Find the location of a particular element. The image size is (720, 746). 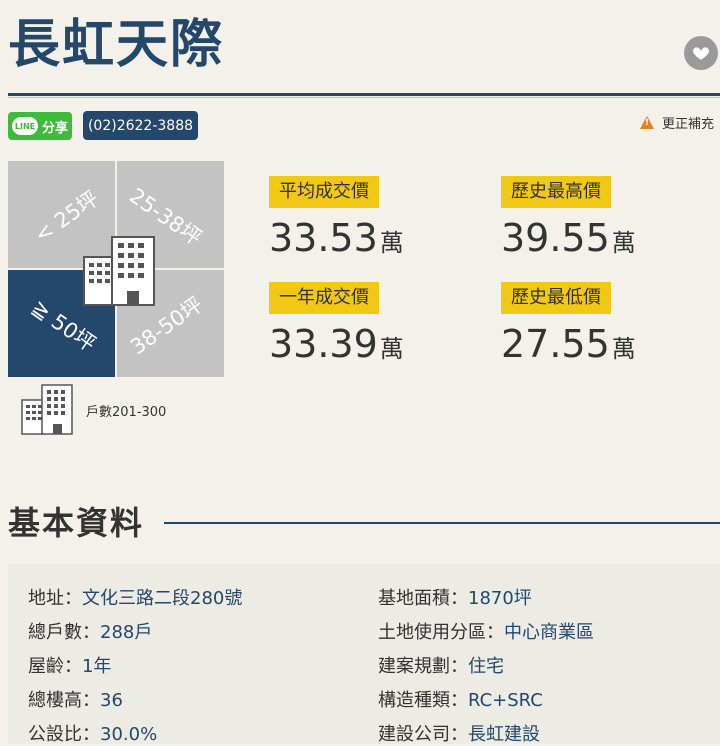

info-key: 建設公司： is located at coordinates (423, 734).